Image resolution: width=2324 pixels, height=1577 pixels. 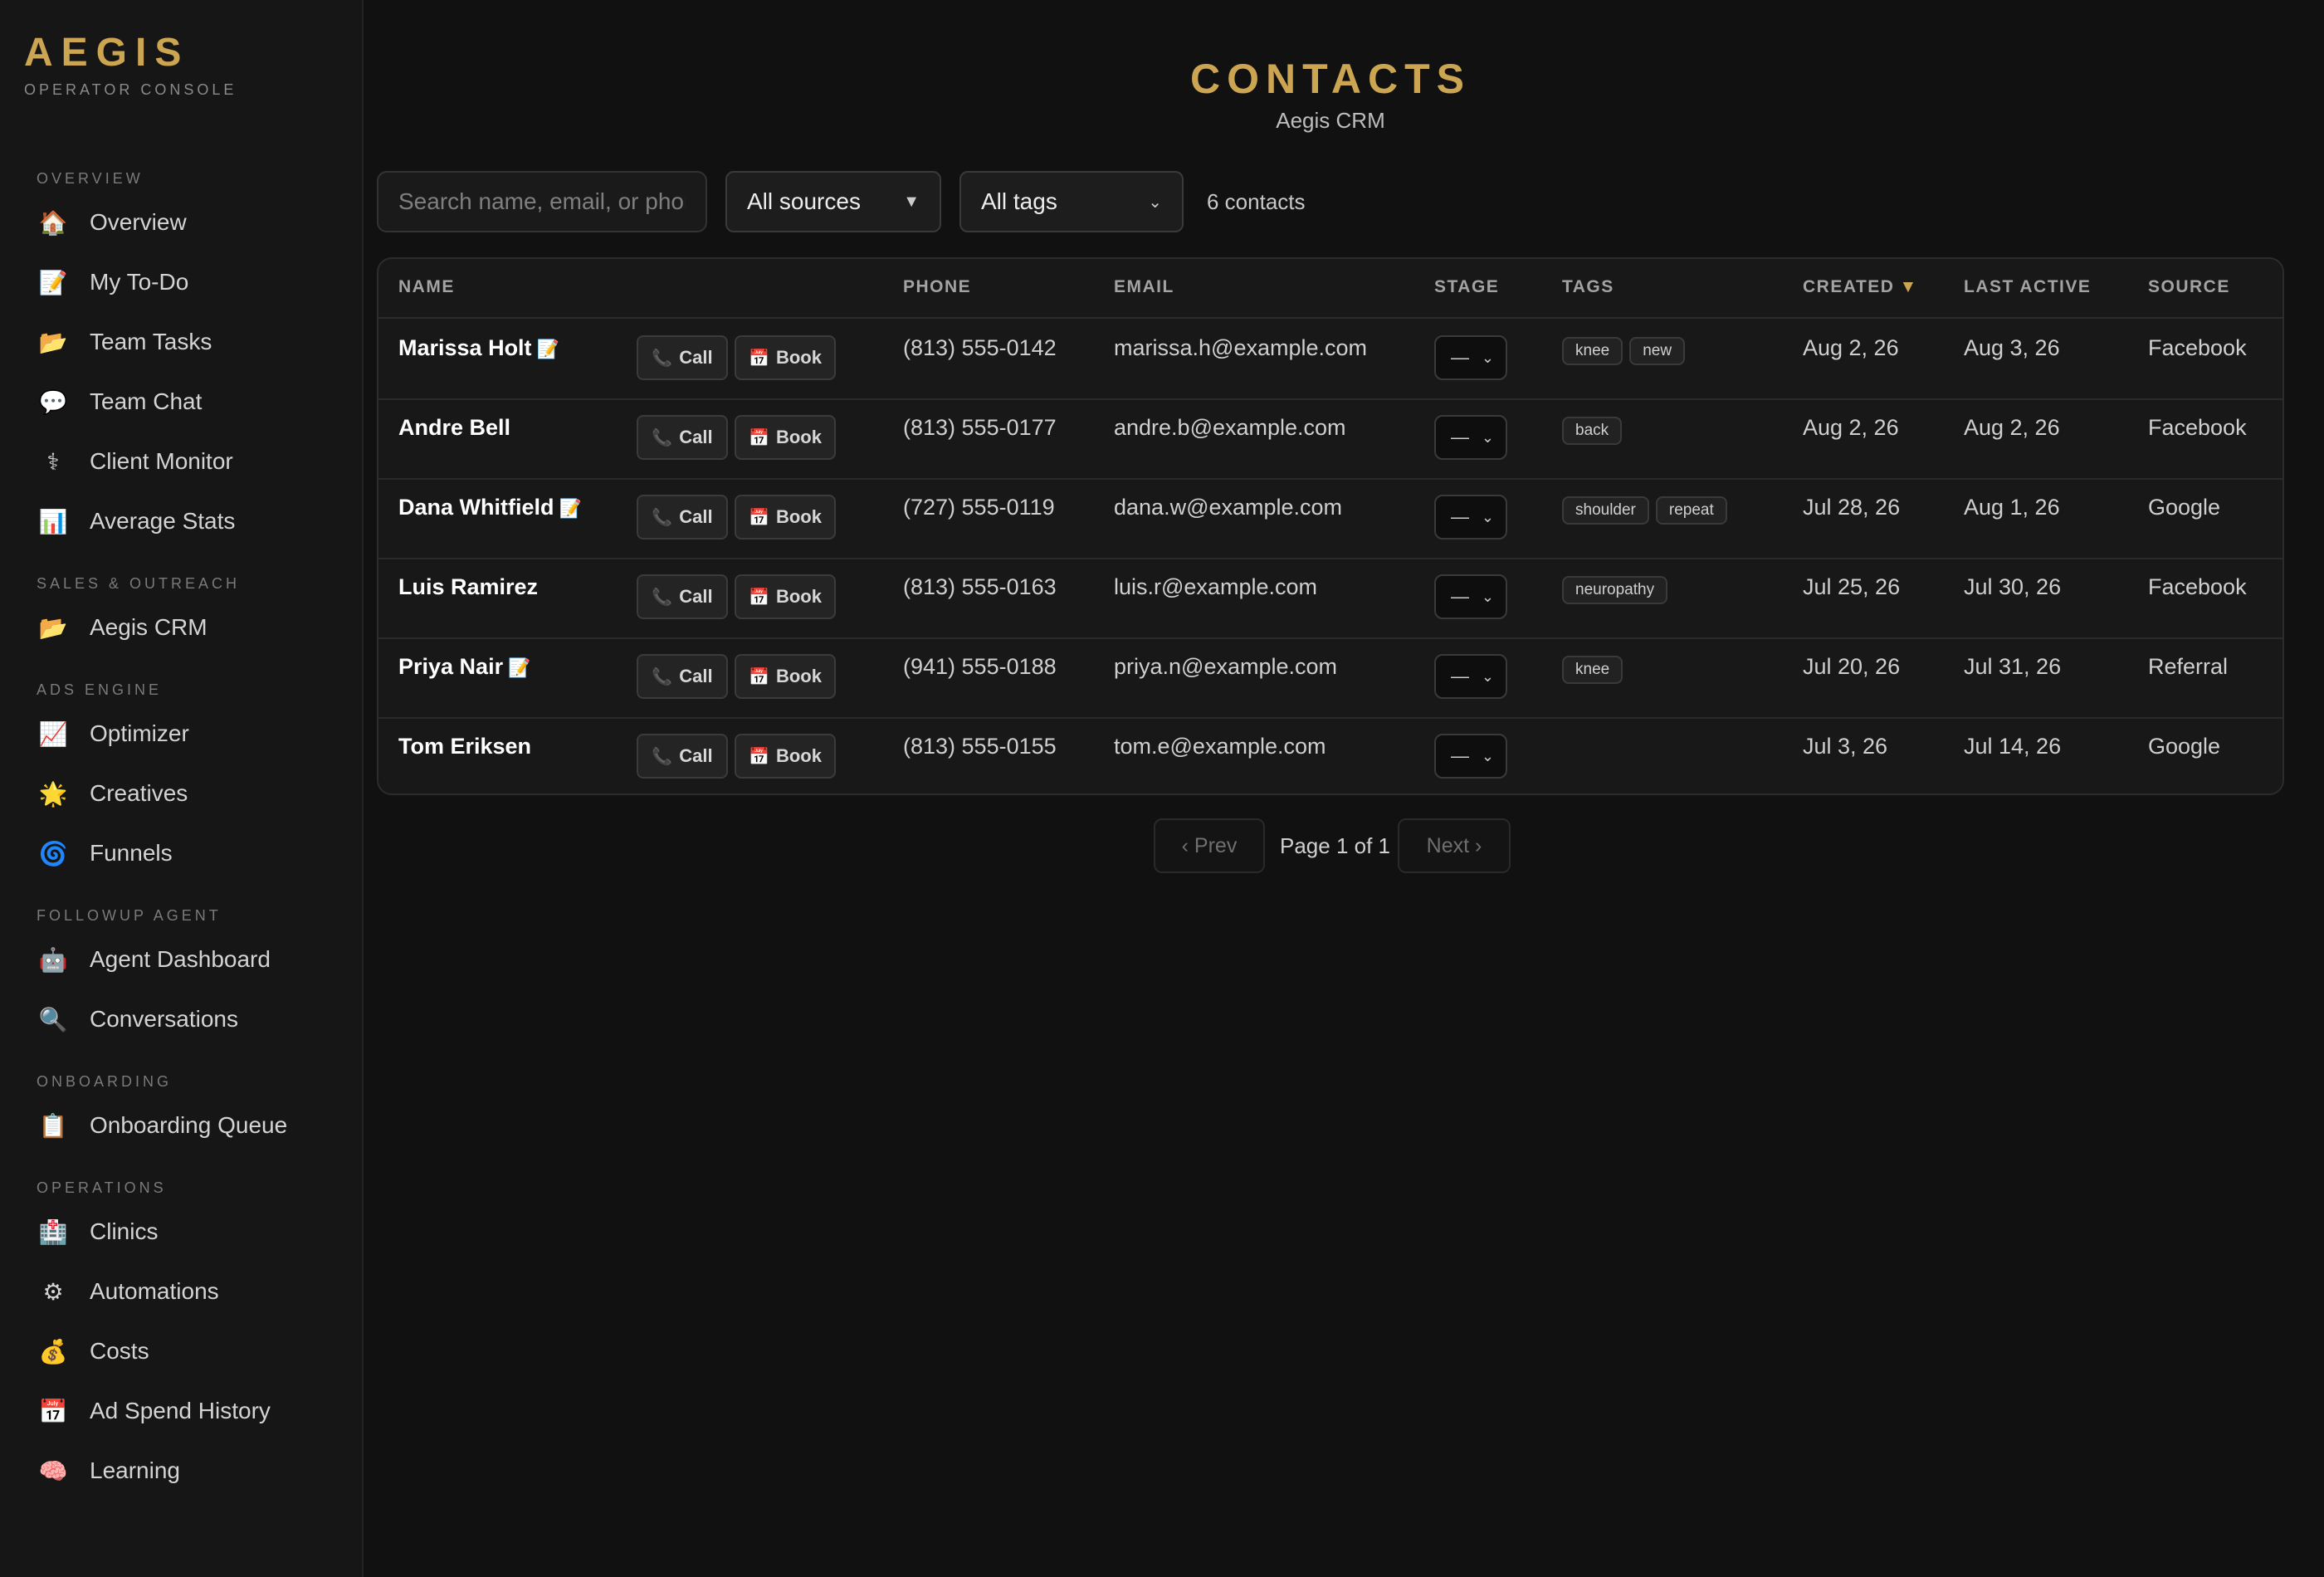 I want to click on contact-name: Tom Eriksen, so click(x=465, y=746).